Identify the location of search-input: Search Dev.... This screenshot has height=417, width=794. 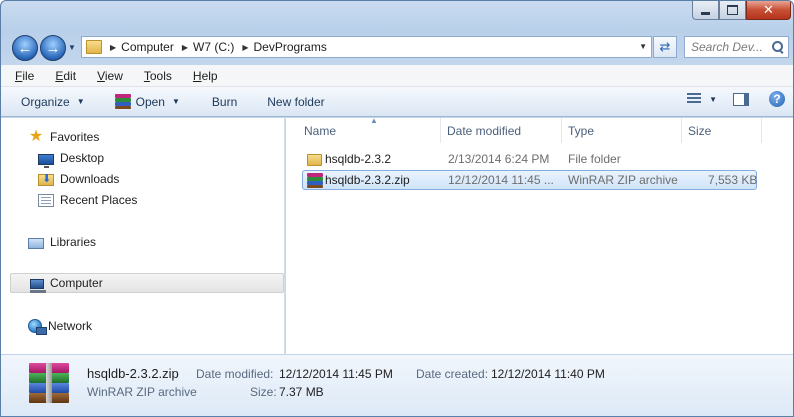
(736, 47).